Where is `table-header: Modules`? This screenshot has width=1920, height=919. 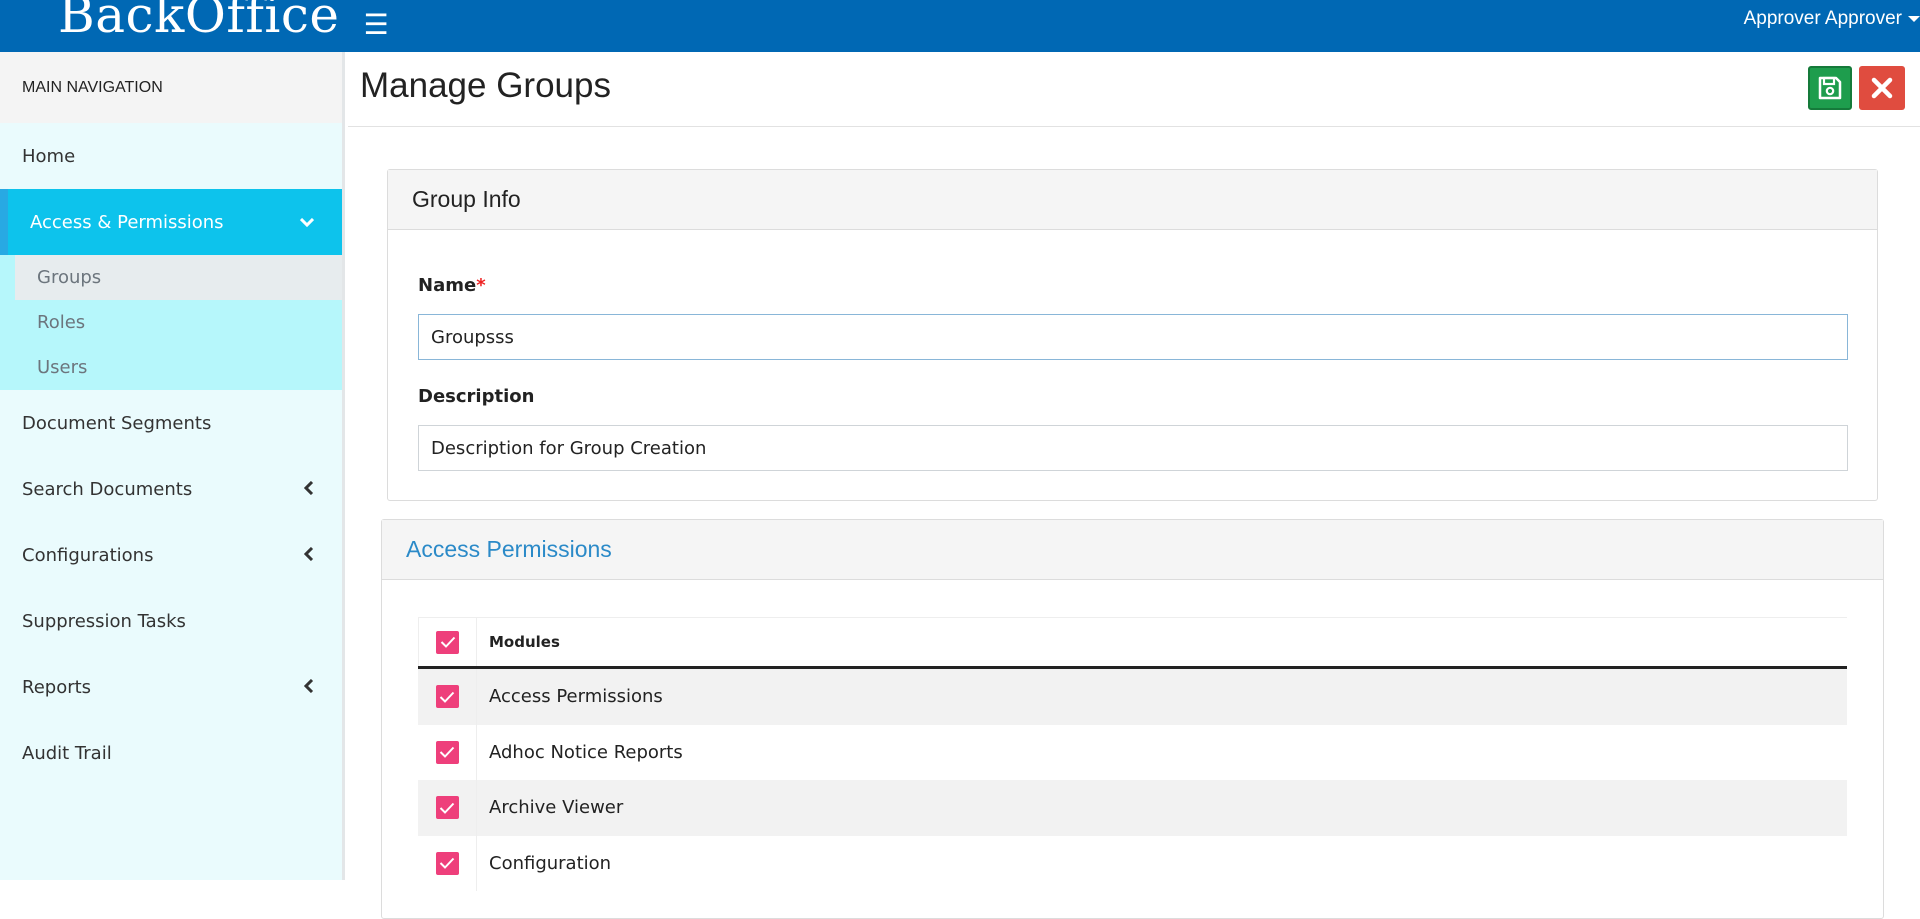 table-header: Modules is located at coordinates (1132, 643).